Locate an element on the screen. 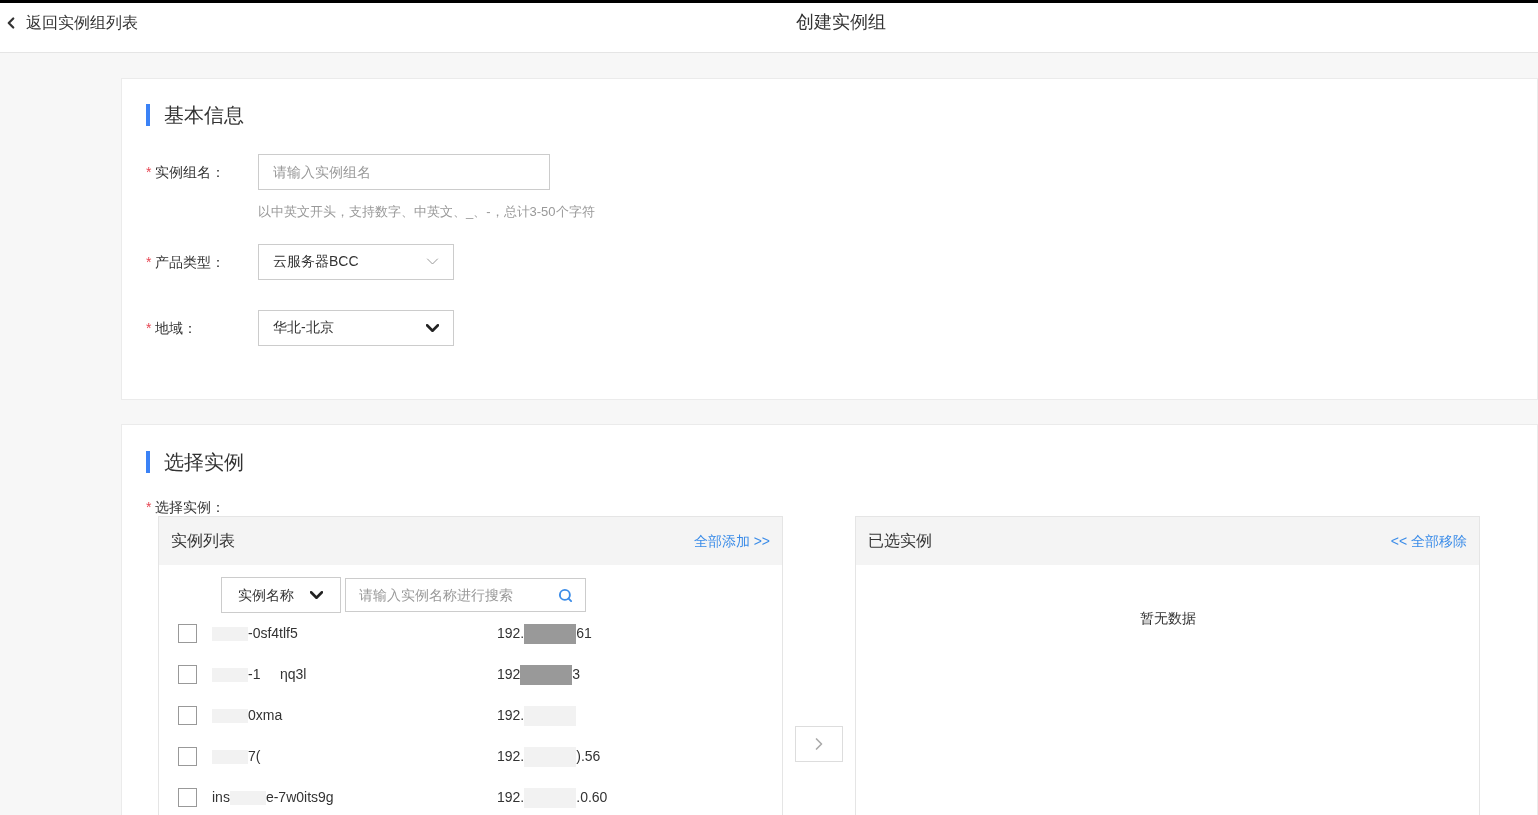  search-icon is located at coordinates (565, 595).